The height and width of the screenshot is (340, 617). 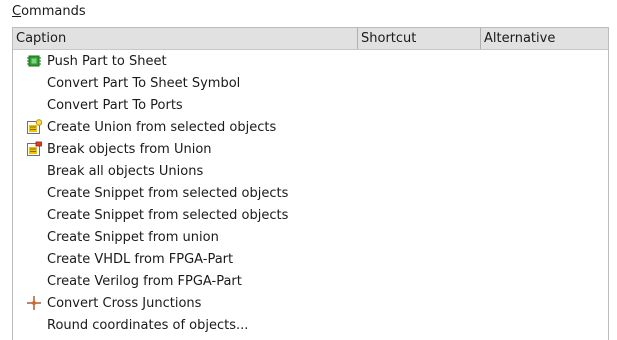 What do you see at coordinates (53, 11) in the screenshot?
I see `commands-label-rest: ommands` at bounding box center [53, 11].